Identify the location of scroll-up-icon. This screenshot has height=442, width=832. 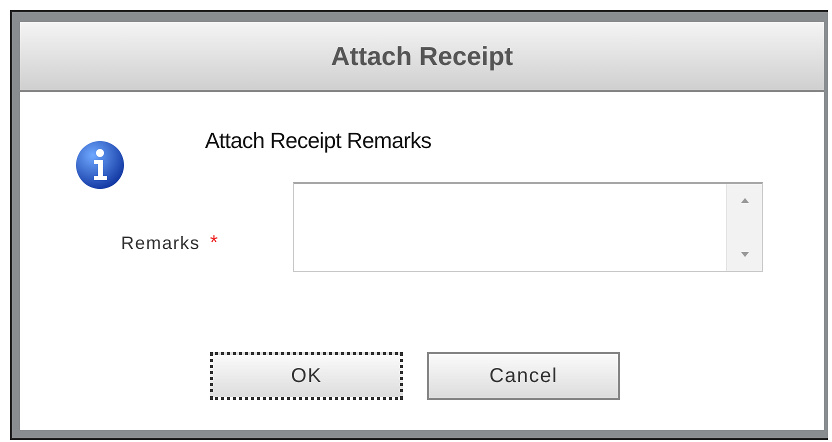
(744, 200).